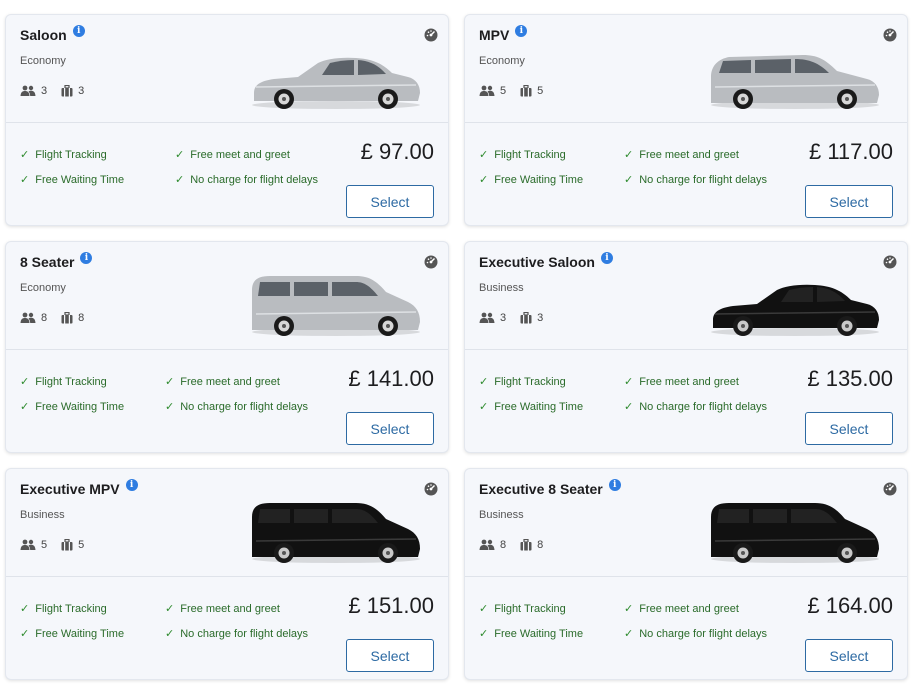 Image resolution: width=916 pixels, height=684 pixels. I want to click on title-row: MPV i, so click(503, 34).